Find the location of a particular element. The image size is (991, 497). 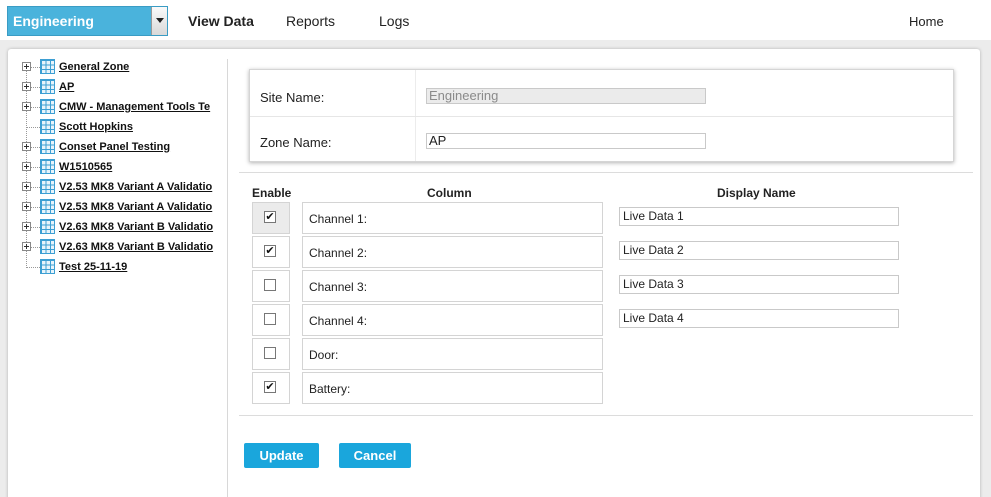

channel-row: ✔ Channel 1: Live Data 1 is located at coordinates (602, 218).